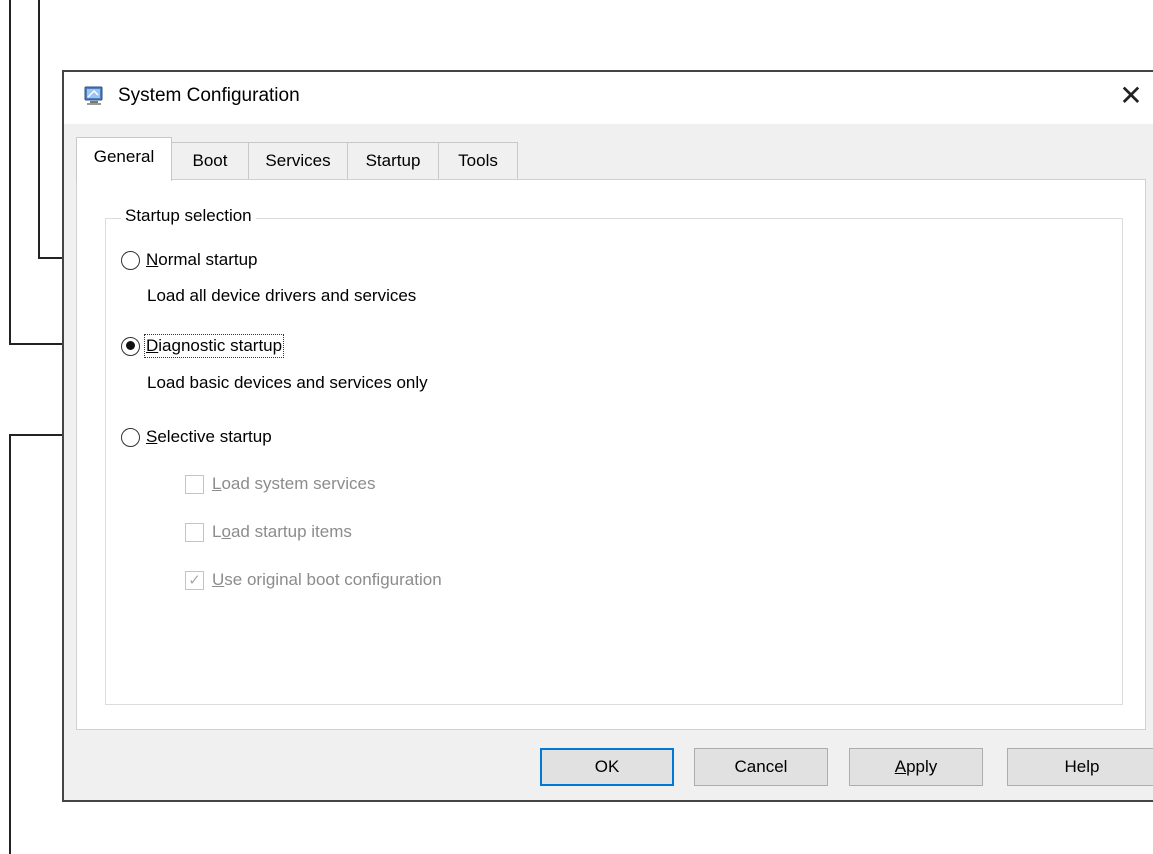  Describe the element at coordinates (209, 436) in the screenshot. I see `selective-startup-label: Selective startup` at that location.